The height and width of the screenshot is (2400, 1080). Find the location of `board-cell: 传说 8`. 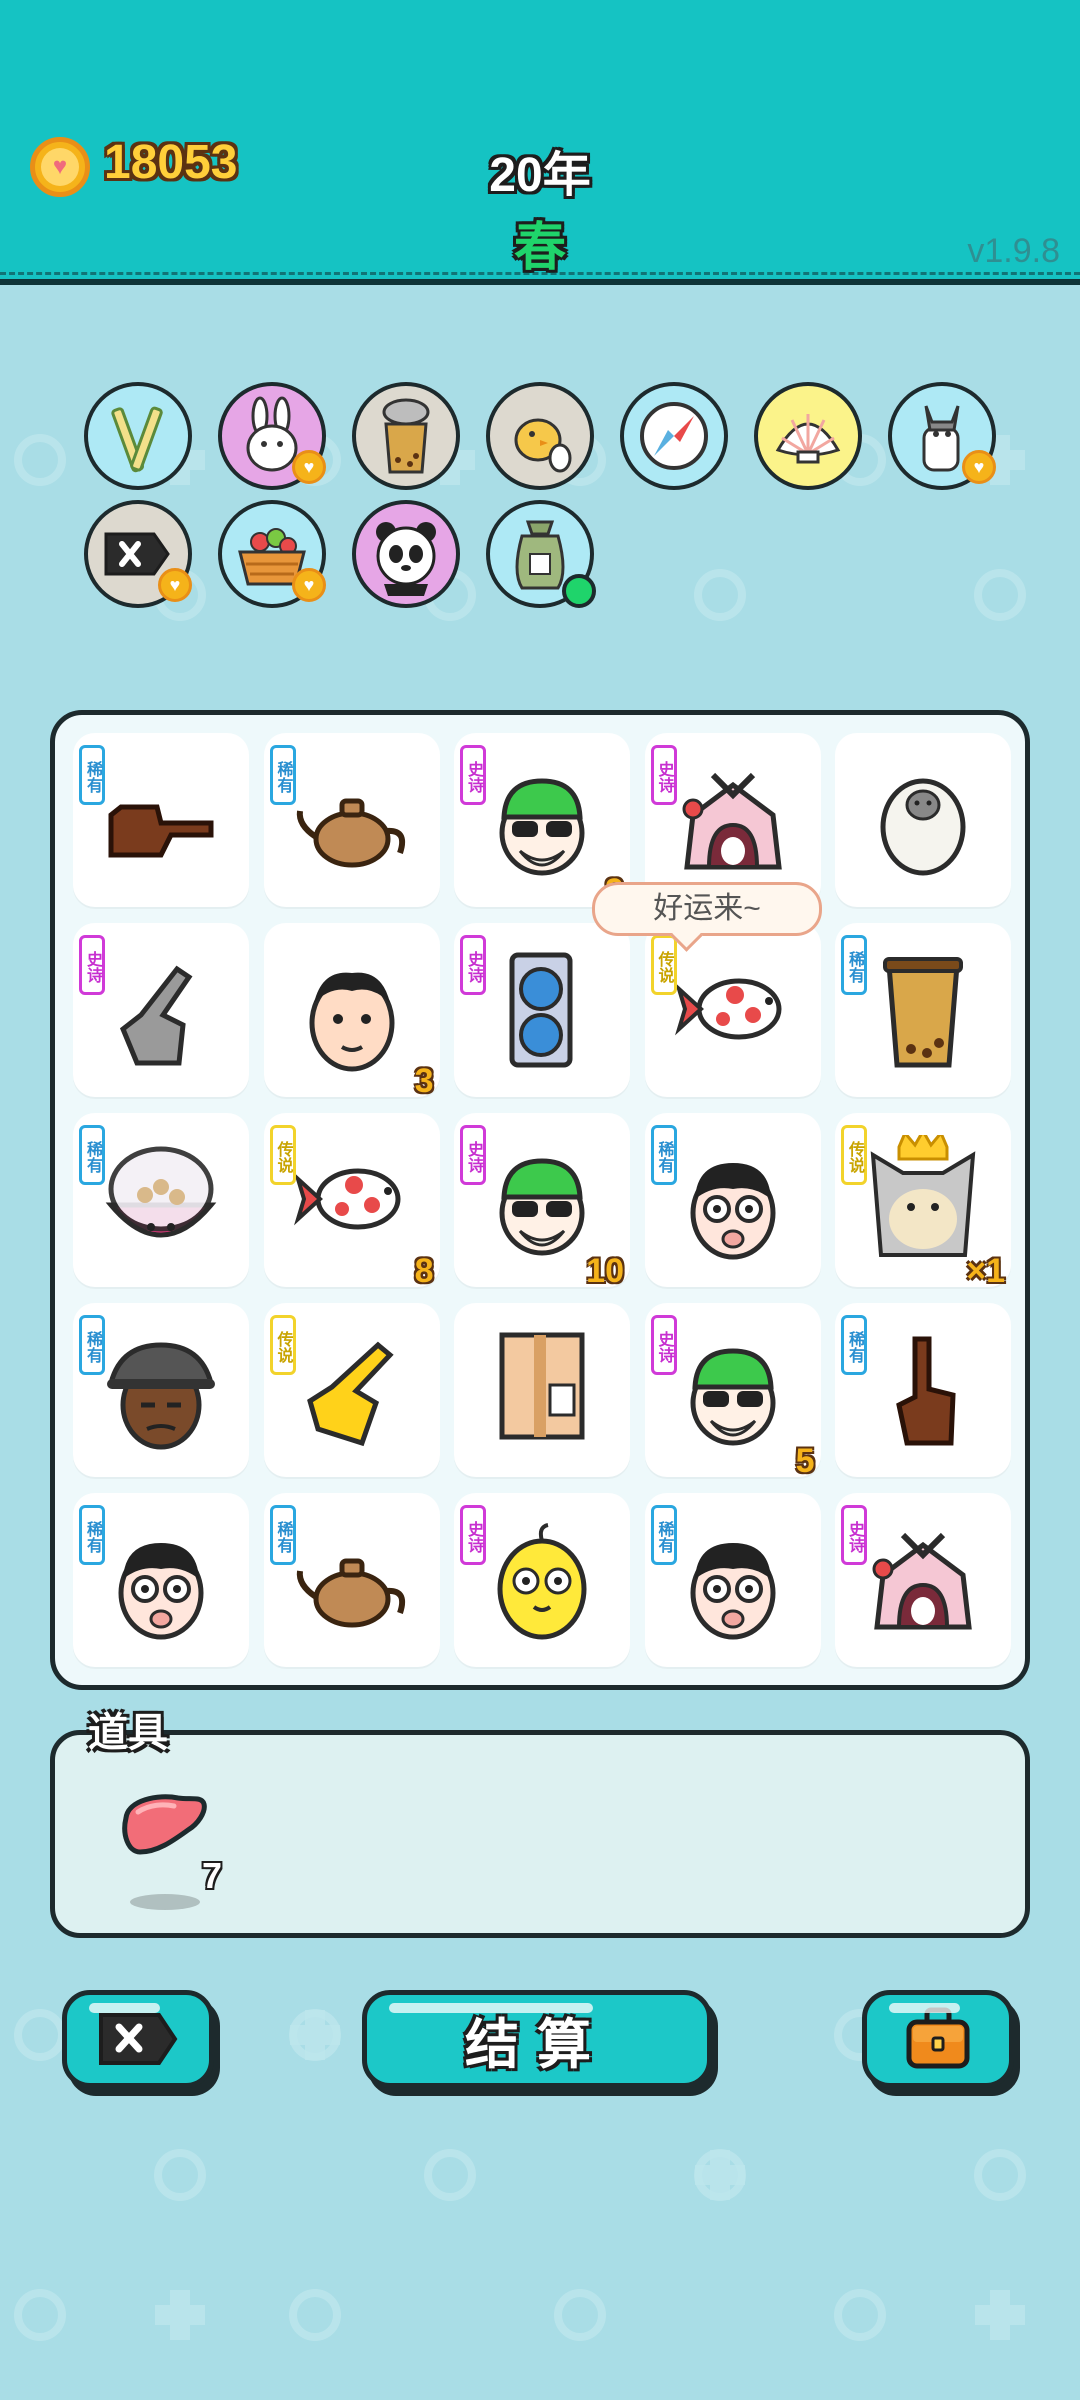

board-cell: 传说 8 is located at coordinates (351, 1201).